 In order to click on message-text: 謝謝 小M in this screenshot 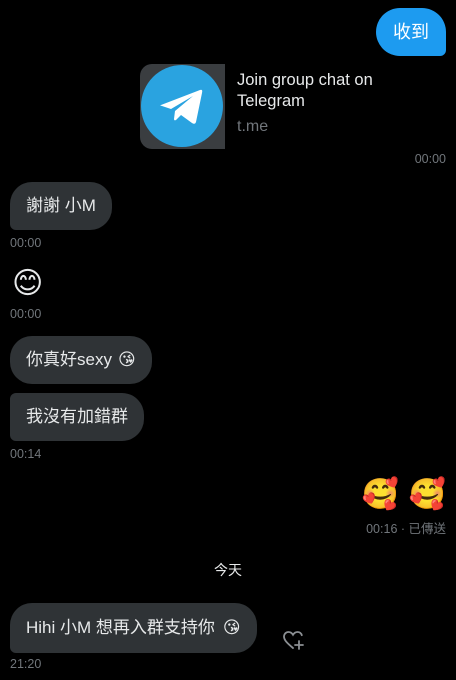, I will do `click(61, 205)`.